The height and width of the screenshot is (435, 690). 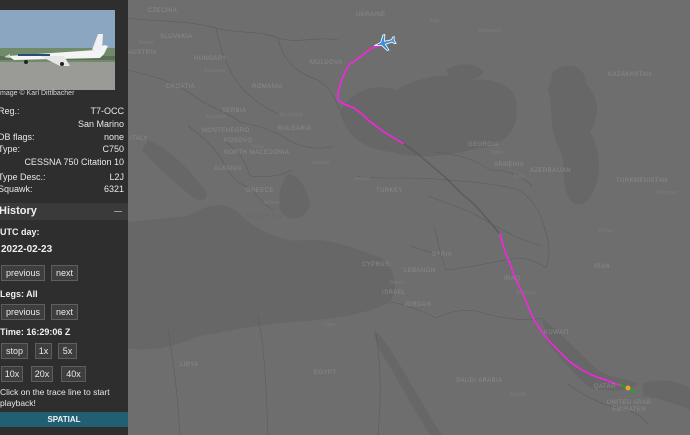 What do you see at coordinates (418, 305) in the screenshot?
I see `label-jordan: JORDAN` at bounding box center [418, 305].